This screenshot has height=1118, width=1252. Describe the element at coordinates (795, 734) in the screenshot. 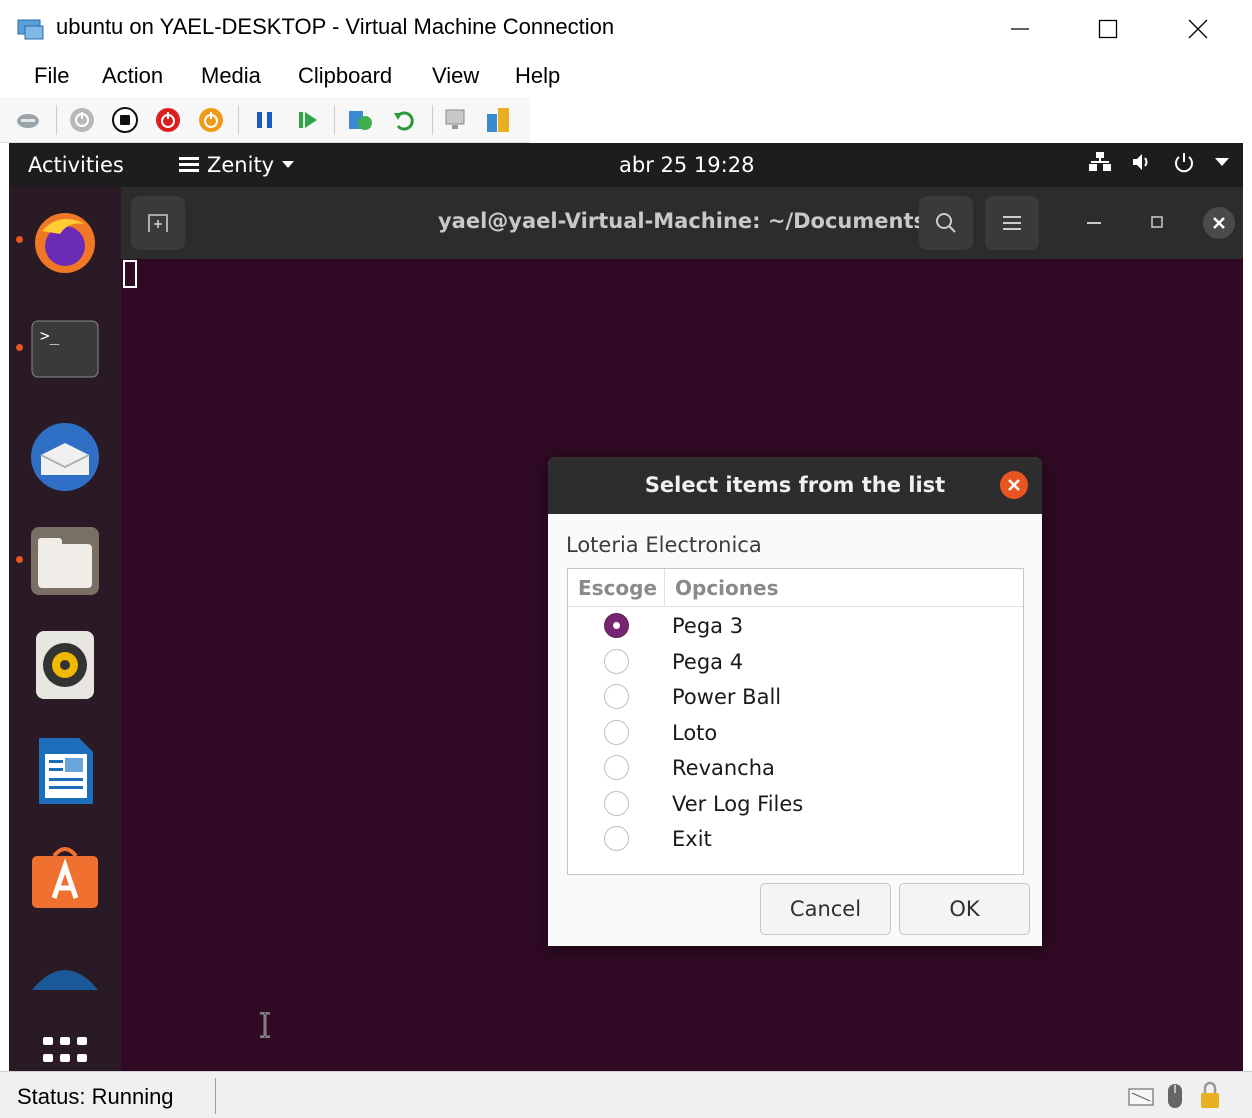

I see `list-item: Loto` at that location.